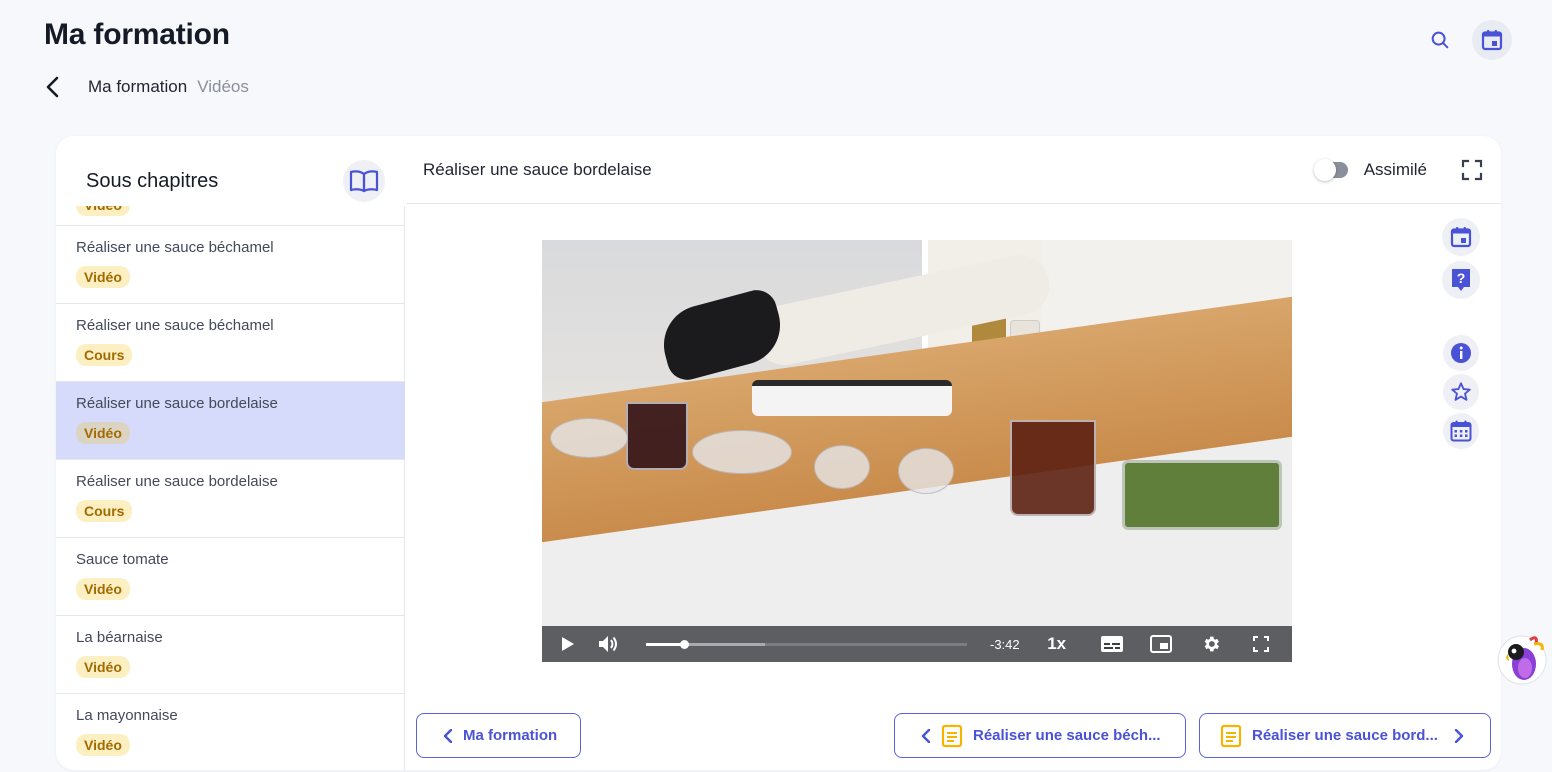 The width and height of the screenshot is (1552, 772). Describe the element at coordinates (230, 499) in the screenshot. I see `list-item: Réaliser une sauce bordelaise Cours` at that location.